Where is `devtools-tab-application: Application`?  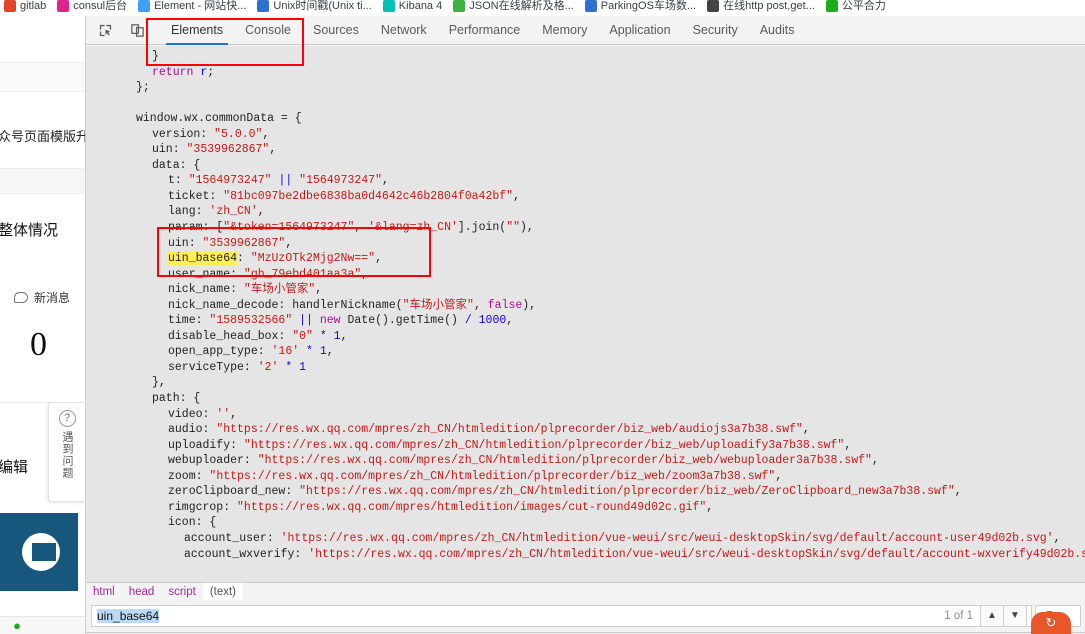 devtools-tab-application: Application is located at coordinates (639, 30).